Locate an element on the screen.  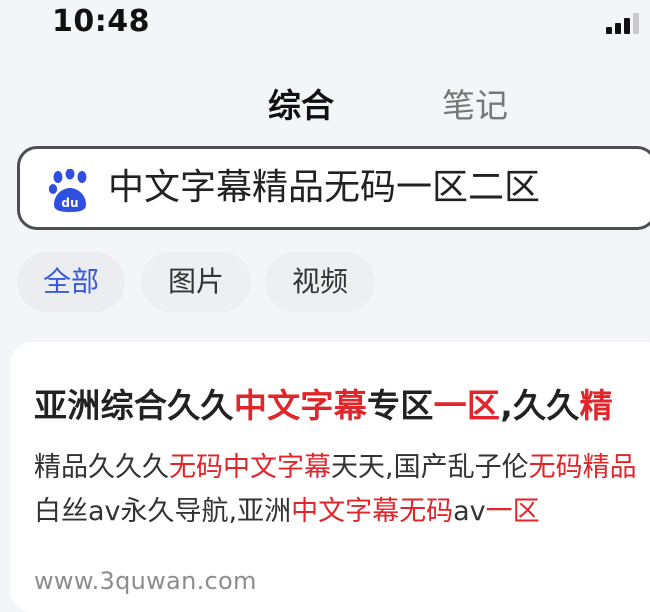
description-line: 白丝av永久导航,亚洲中文字幕无码av一区 is located at coordinates (342, 512).